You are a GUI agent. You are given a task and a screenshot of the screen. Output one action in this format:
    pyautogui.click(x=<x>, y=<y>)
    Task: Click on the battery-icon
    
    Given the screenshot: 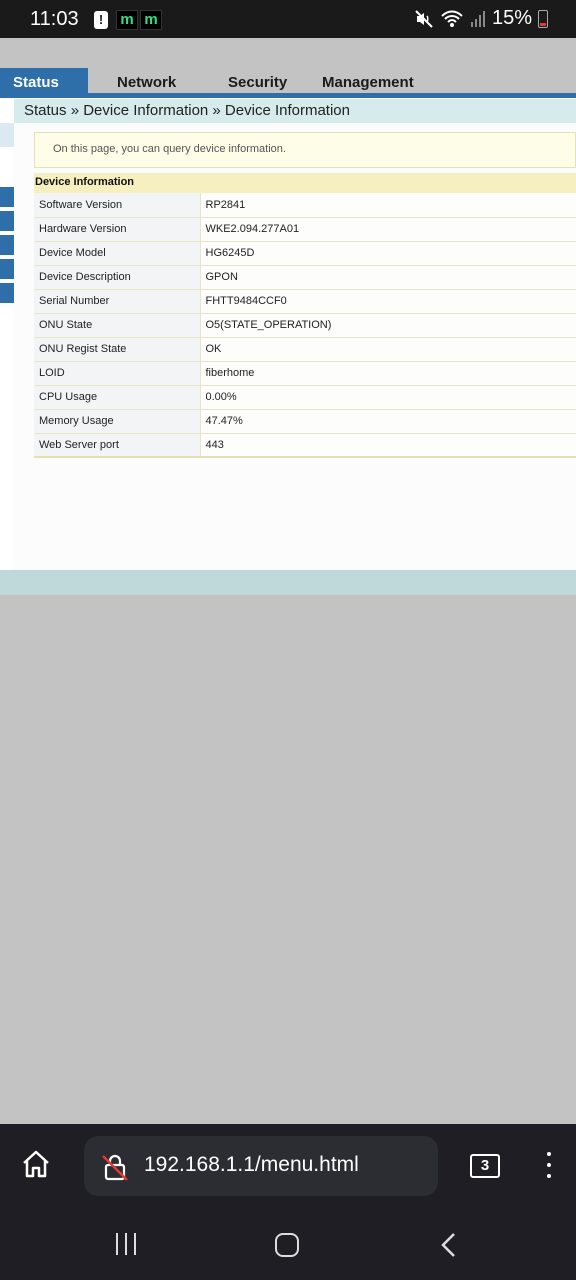 What is the action you would take?
    pyautogui.click(x=543, y=18)
    